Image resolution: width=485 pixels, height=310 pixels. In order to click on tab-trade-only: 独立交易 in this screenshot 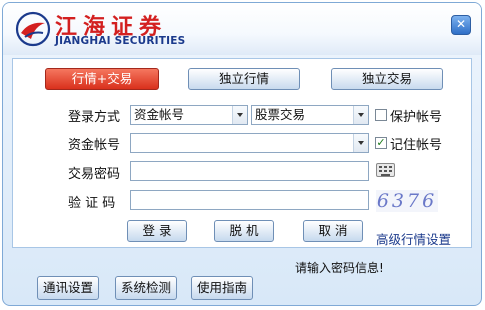, I will do `click(387, 79)`.